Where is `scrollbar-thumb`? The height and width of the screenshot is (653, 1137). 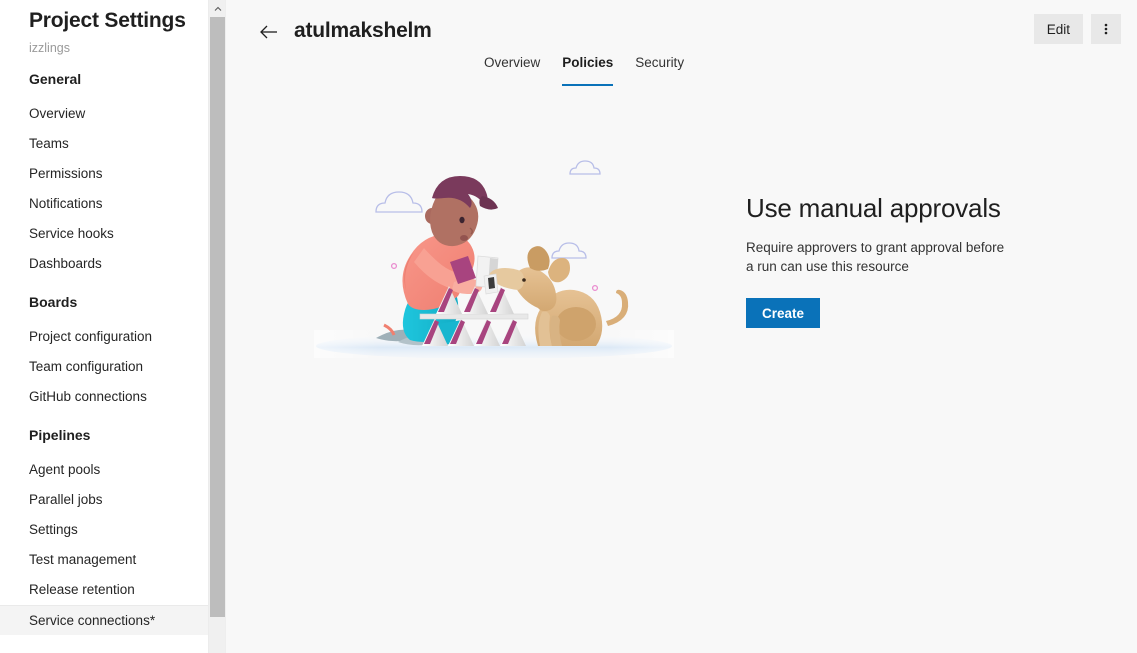
scrollbar-thumb is located at coordinates (217, 317).